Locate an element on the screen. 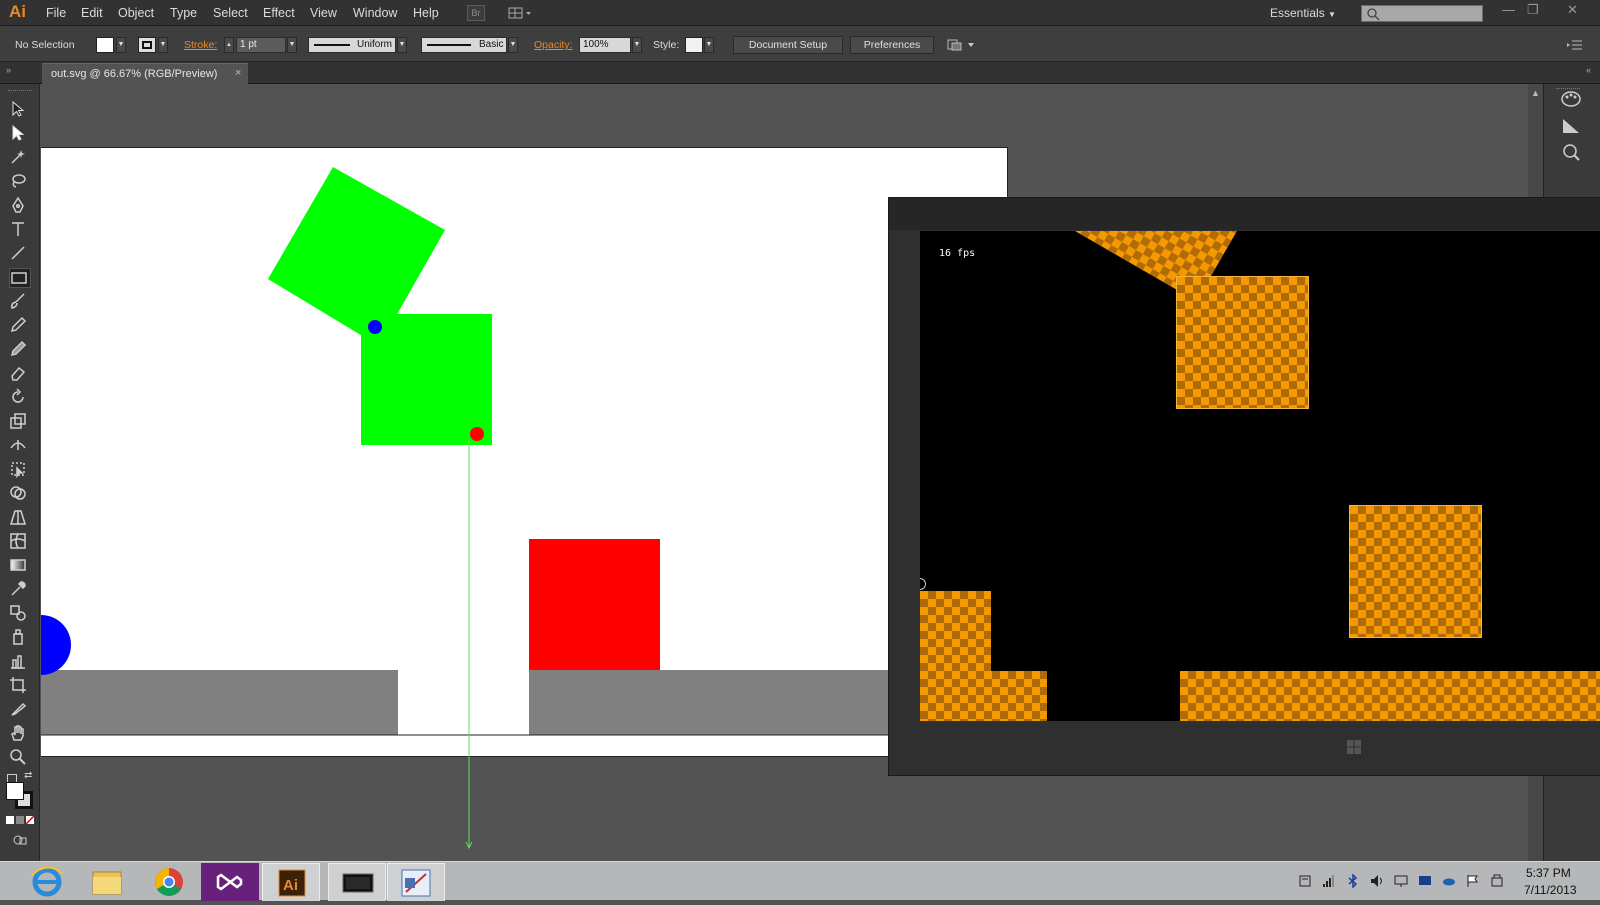 Image resolution: width=1600 pixels, height=905 pixels. fill-dropdown: ▼ is located at coordinates (121, 45).